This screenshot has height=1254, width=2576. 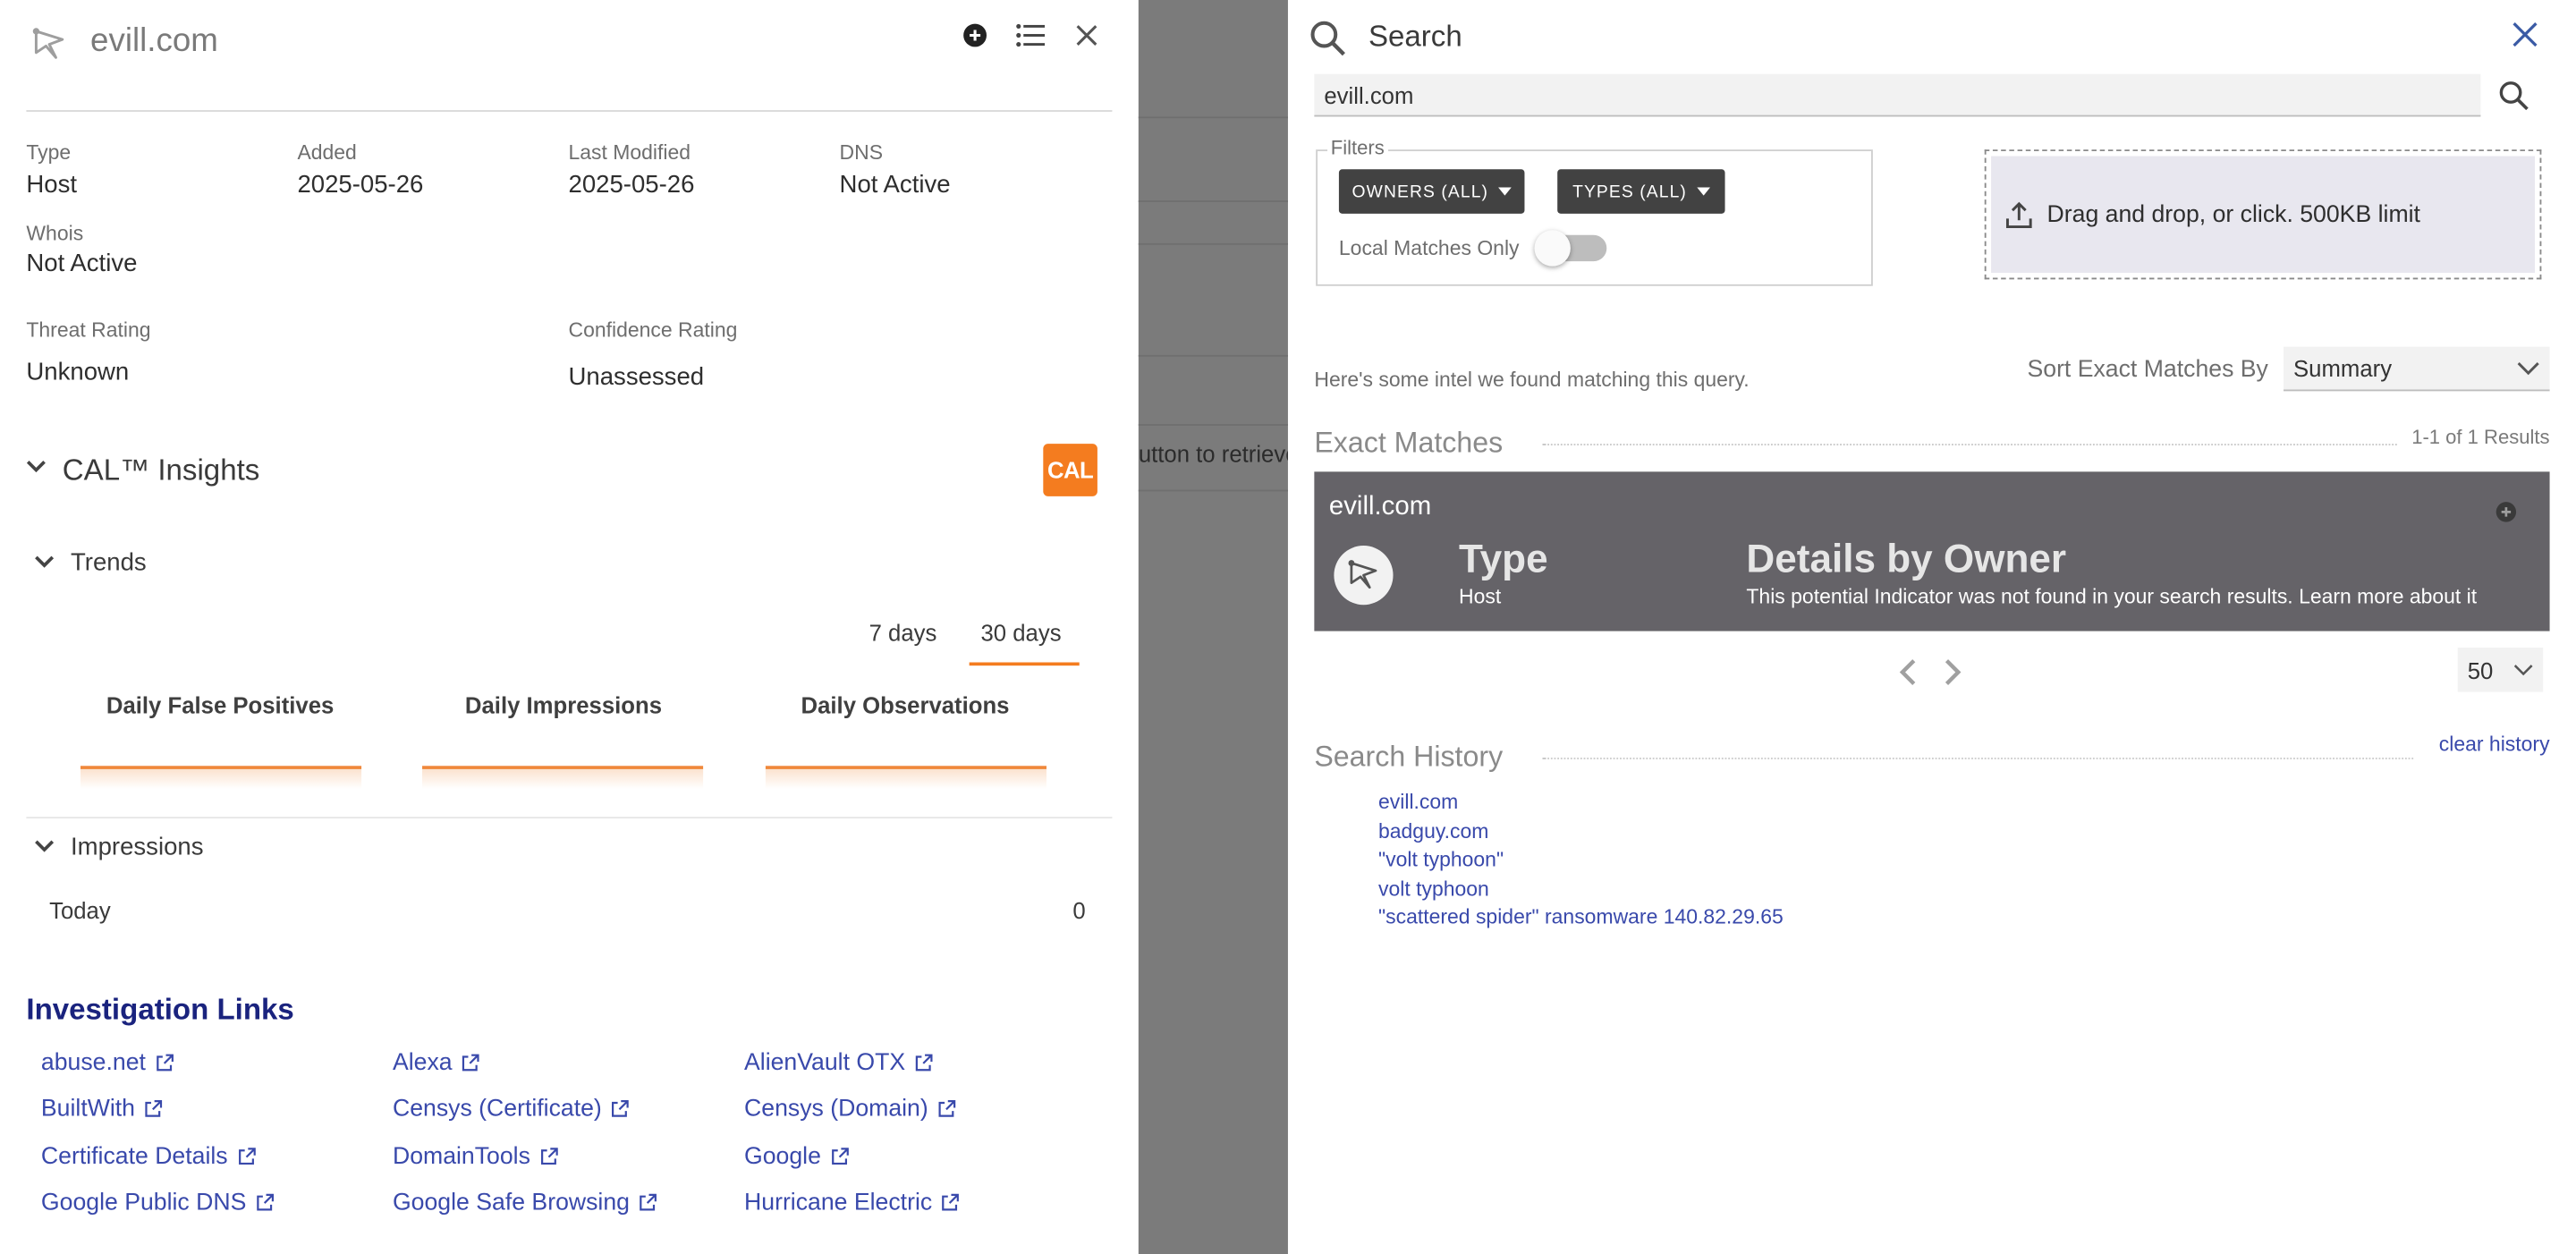 I want to click on per-page-select: 50, so click(x=2500, y=669).